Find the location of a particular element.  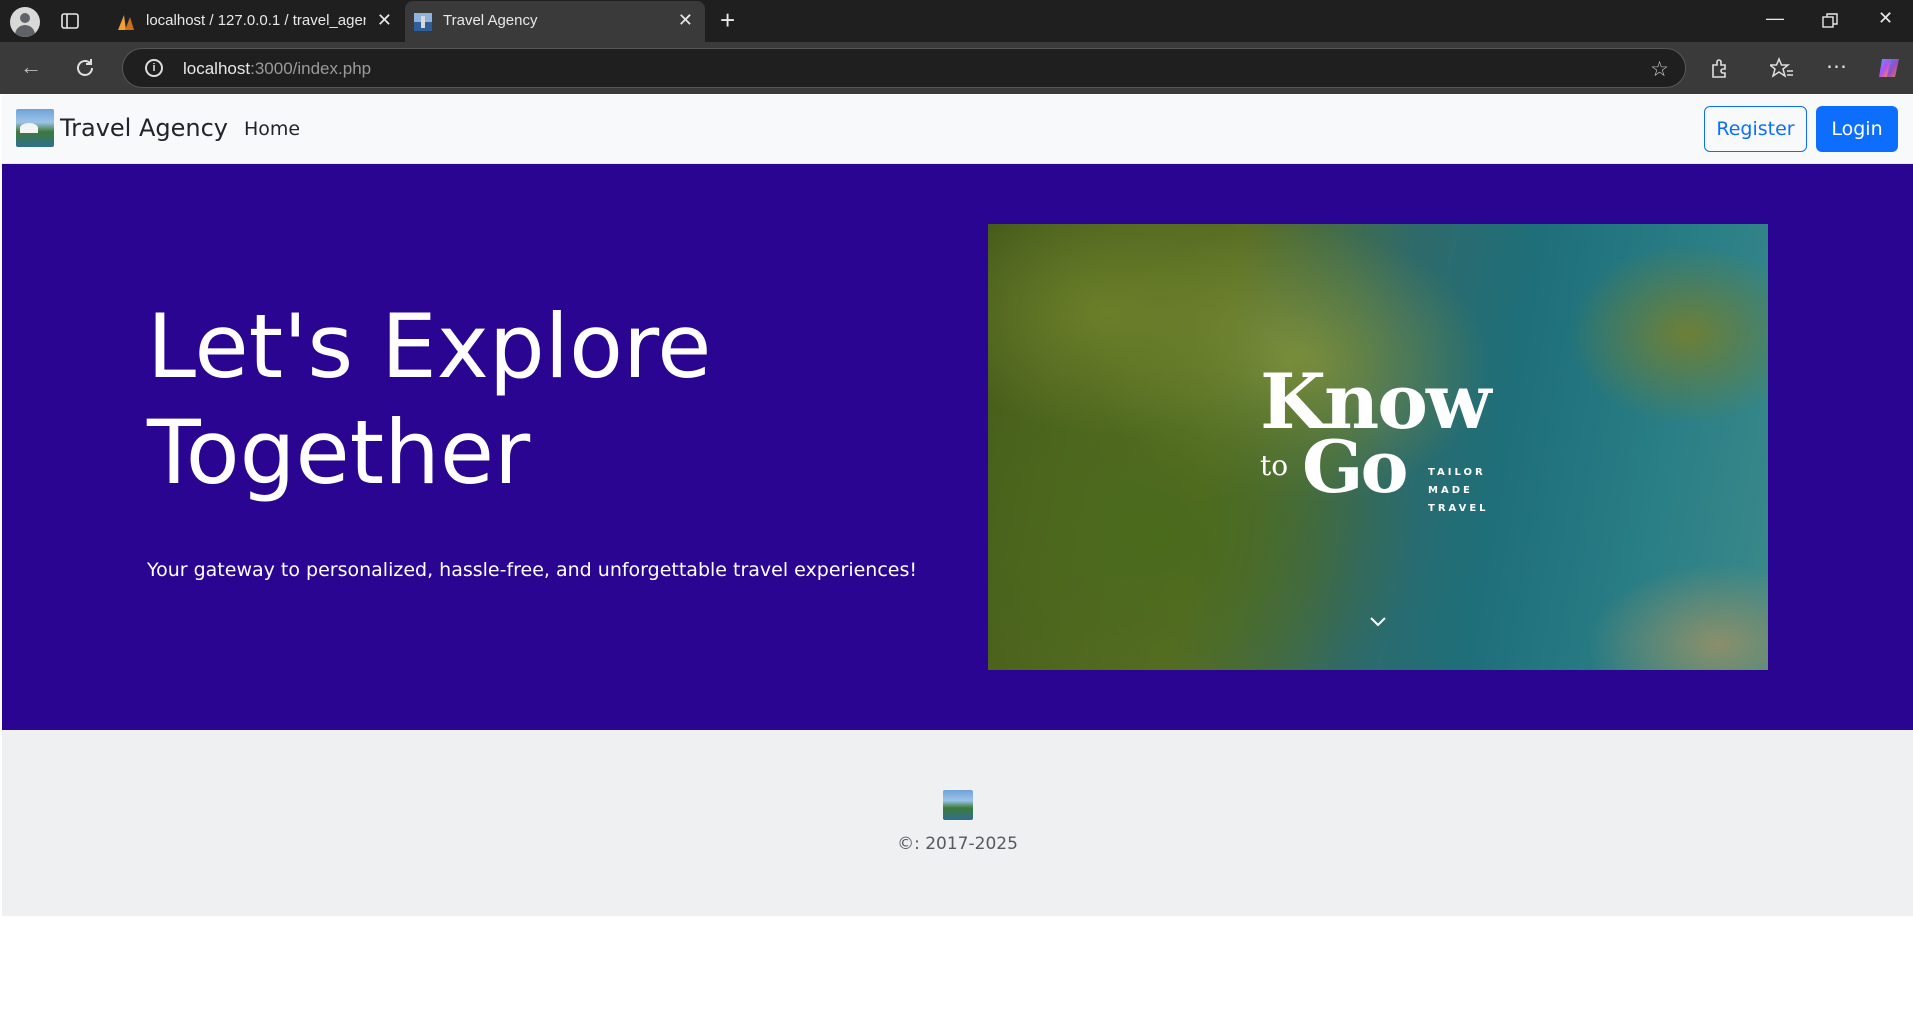

tab-actions-icon is located at coordinates (70, 21).